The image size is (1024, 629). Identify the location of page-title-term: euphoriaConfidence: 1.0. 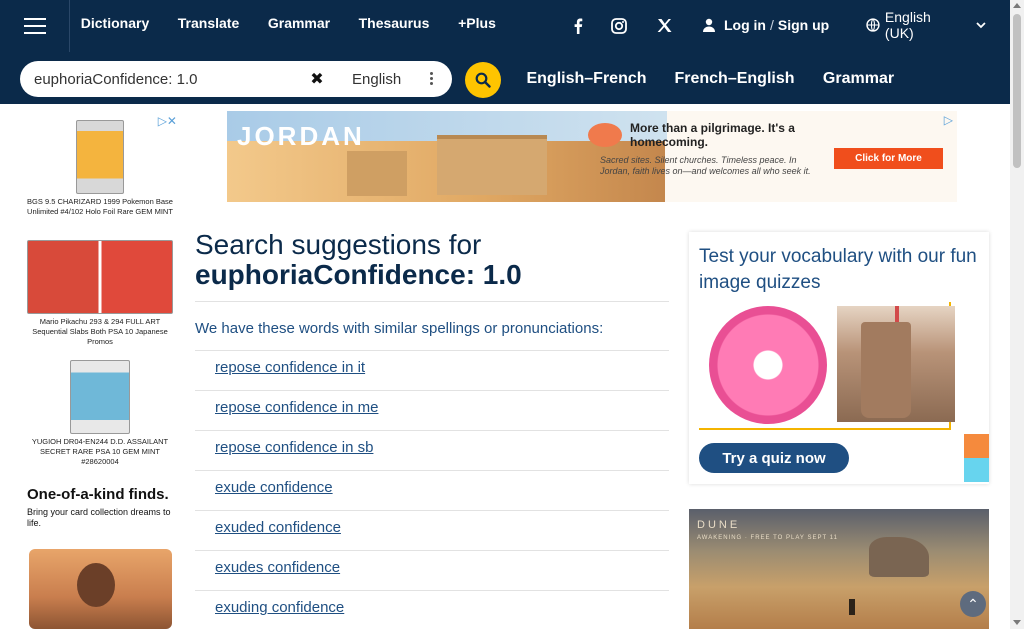
(358, 274).